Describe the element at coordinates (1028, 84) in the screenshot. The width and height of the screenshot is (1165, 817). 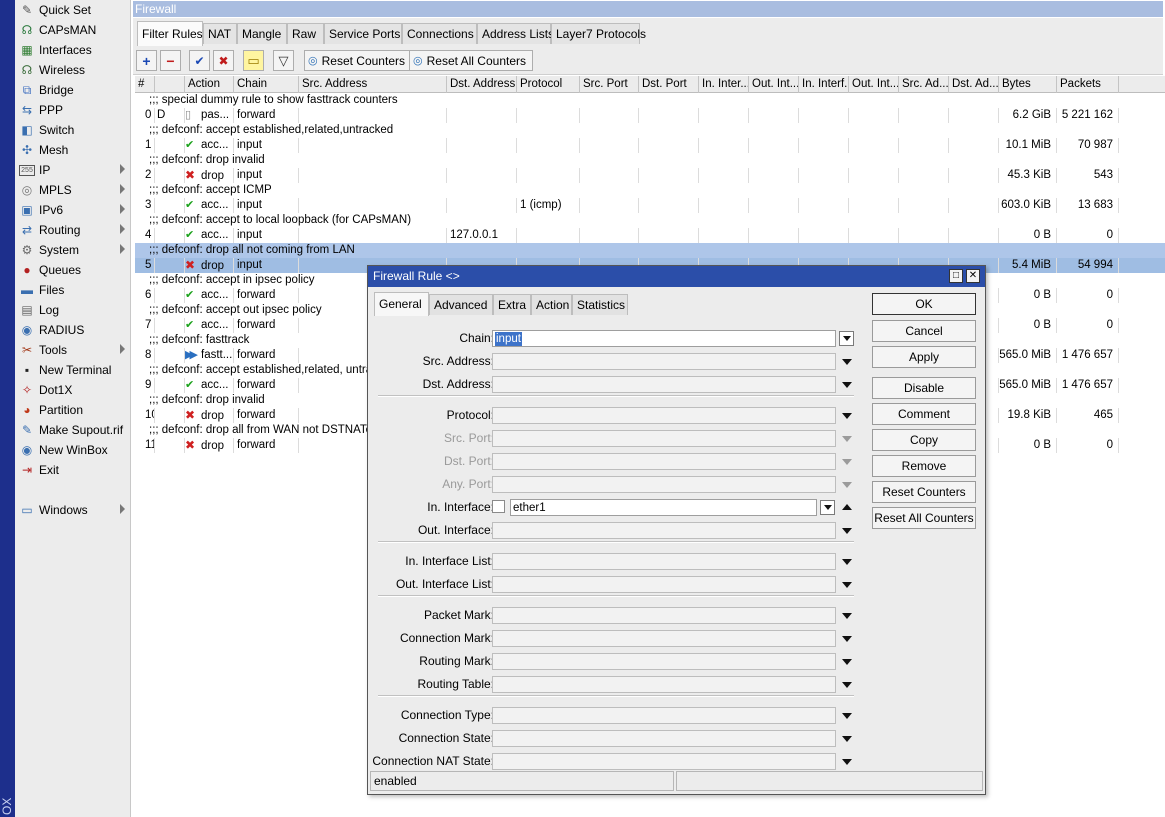
I see `column-header: Bytes` at that location.